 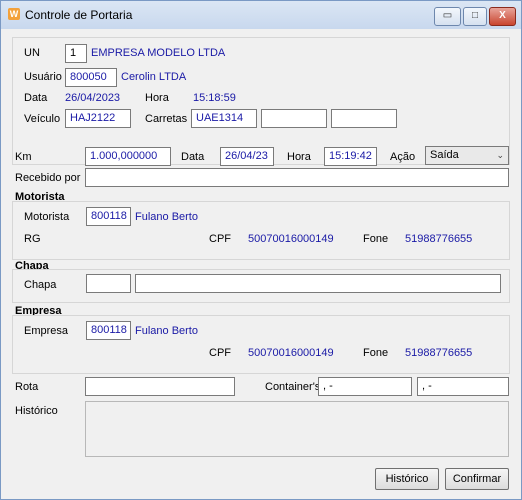 What do you see at coordinates (32, 53) in the screenshot?
I see `un-label: UN` at bounding box center [32, 53].